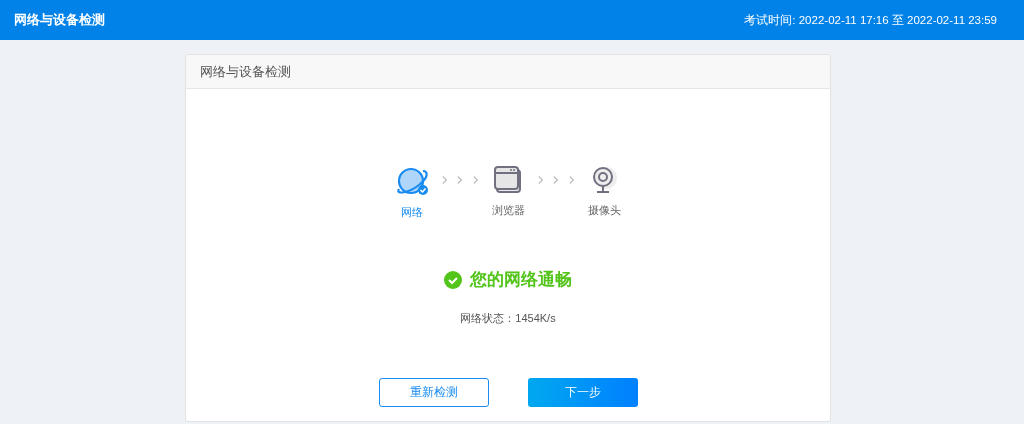 The width and height of the screenshot is (1024, 424). Describe the element at coordinates (604, 210) in the screenshot. I see `step-label: 摄像头` at that location.